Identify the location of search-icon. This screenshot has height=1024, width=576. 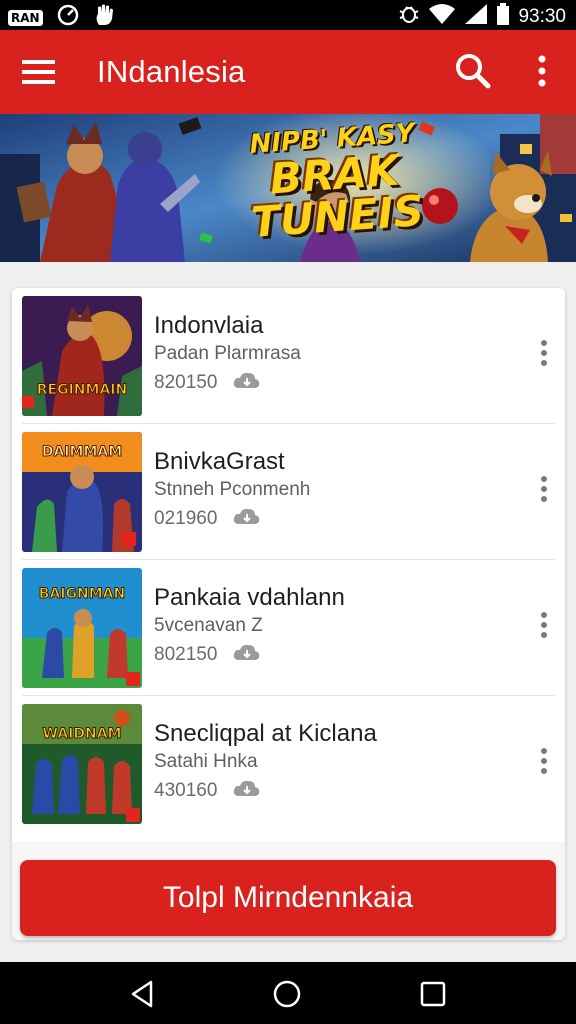
(473, 74).